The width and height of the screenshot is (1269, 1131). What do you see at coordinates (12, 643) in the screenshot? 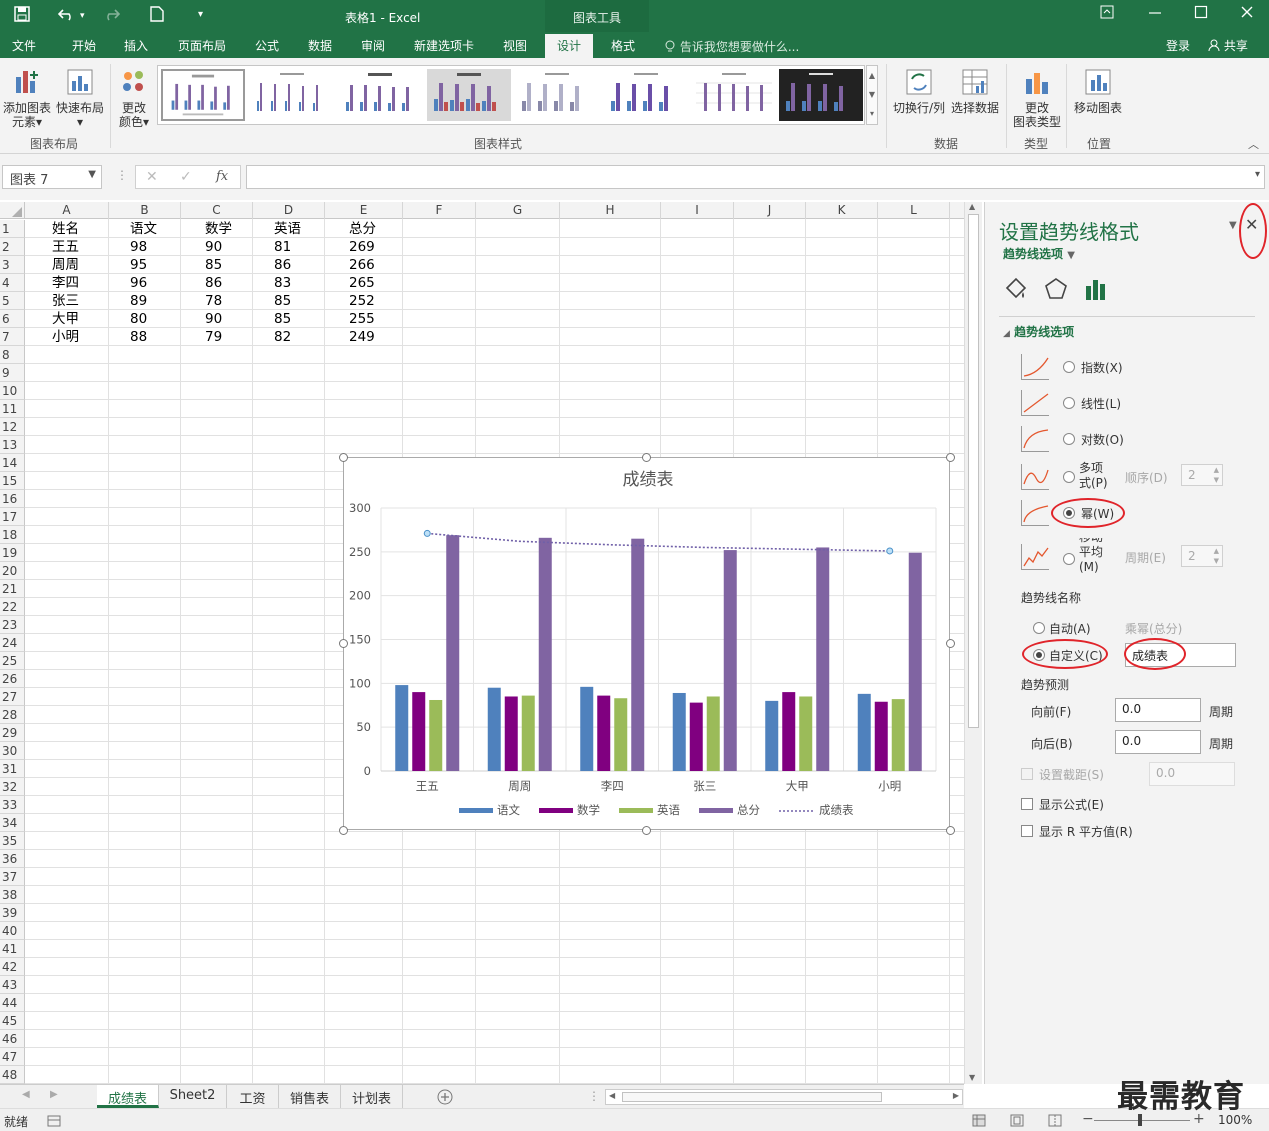
I see `row-header: 24` at bounding box center [12, 643].